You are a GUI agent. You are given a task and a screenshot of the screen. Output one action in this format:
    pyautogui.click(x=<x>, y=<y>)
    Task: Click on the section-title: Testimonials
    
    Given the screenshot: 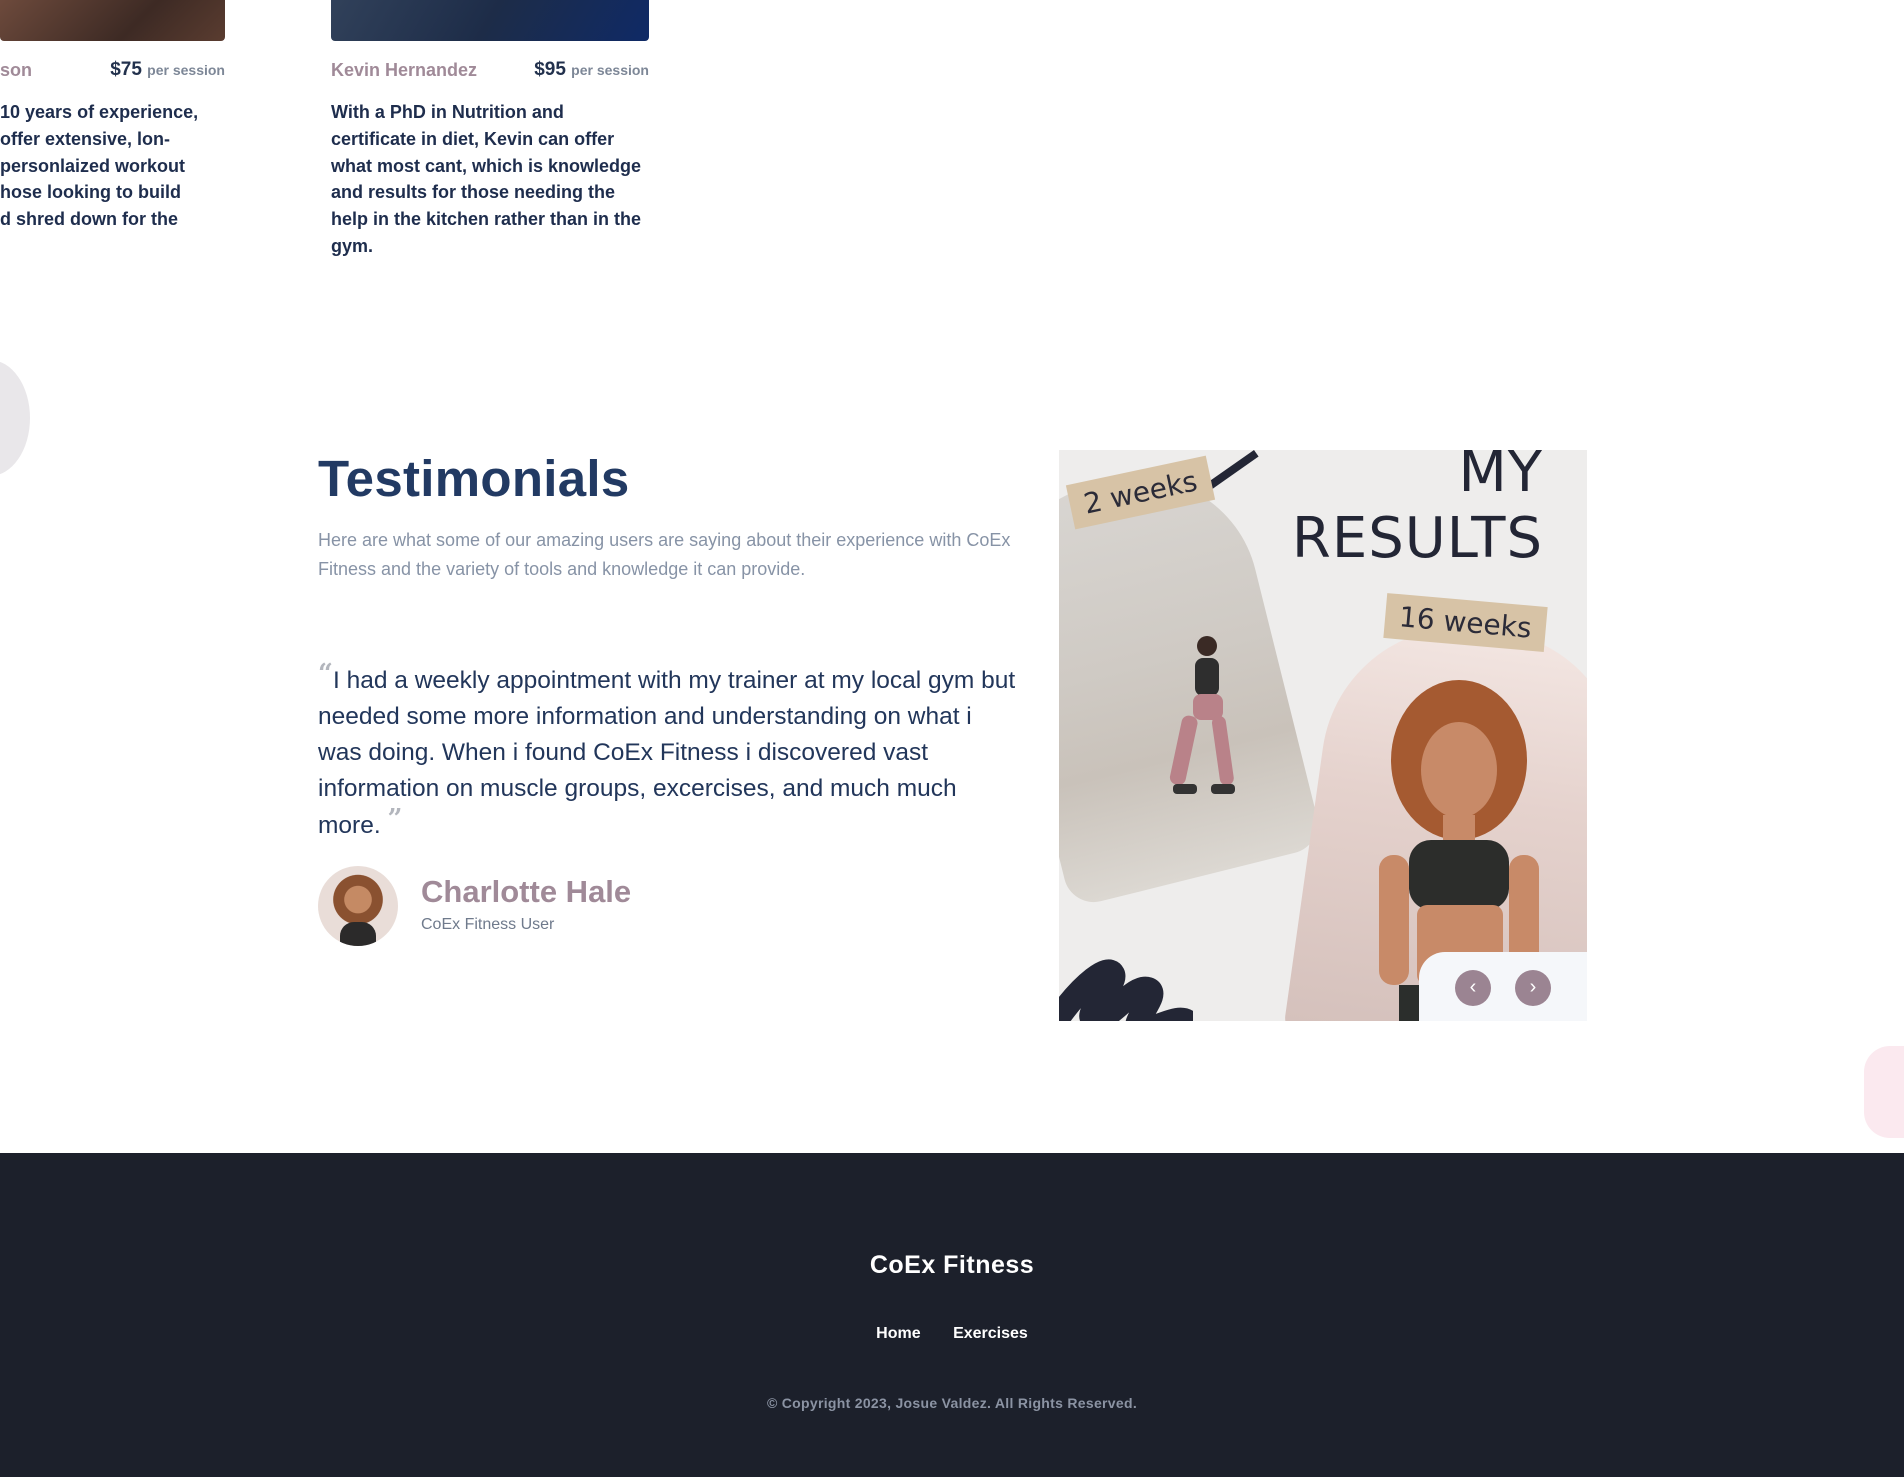 What is the action you would take?
    pyautogui.click(x=474, y=478)
    